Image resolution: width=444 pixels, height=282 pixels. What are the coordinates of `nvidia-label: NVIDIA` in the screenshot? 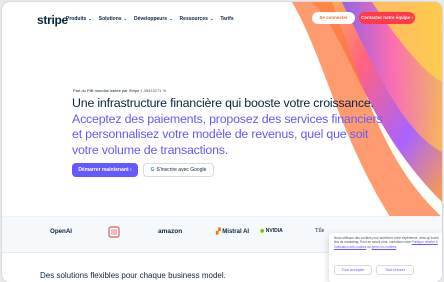 It's located at (274, 231).